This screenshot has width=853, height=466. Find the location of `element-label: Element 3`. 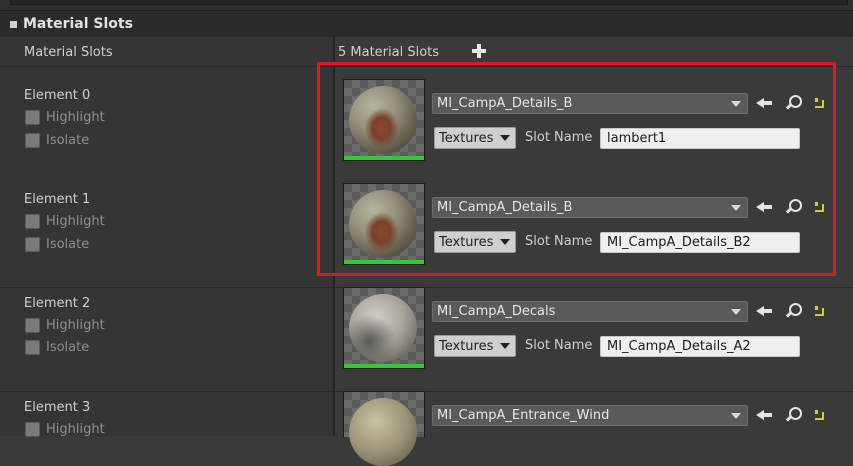

element-label: Element 3 is located at coordinates (57, 407).